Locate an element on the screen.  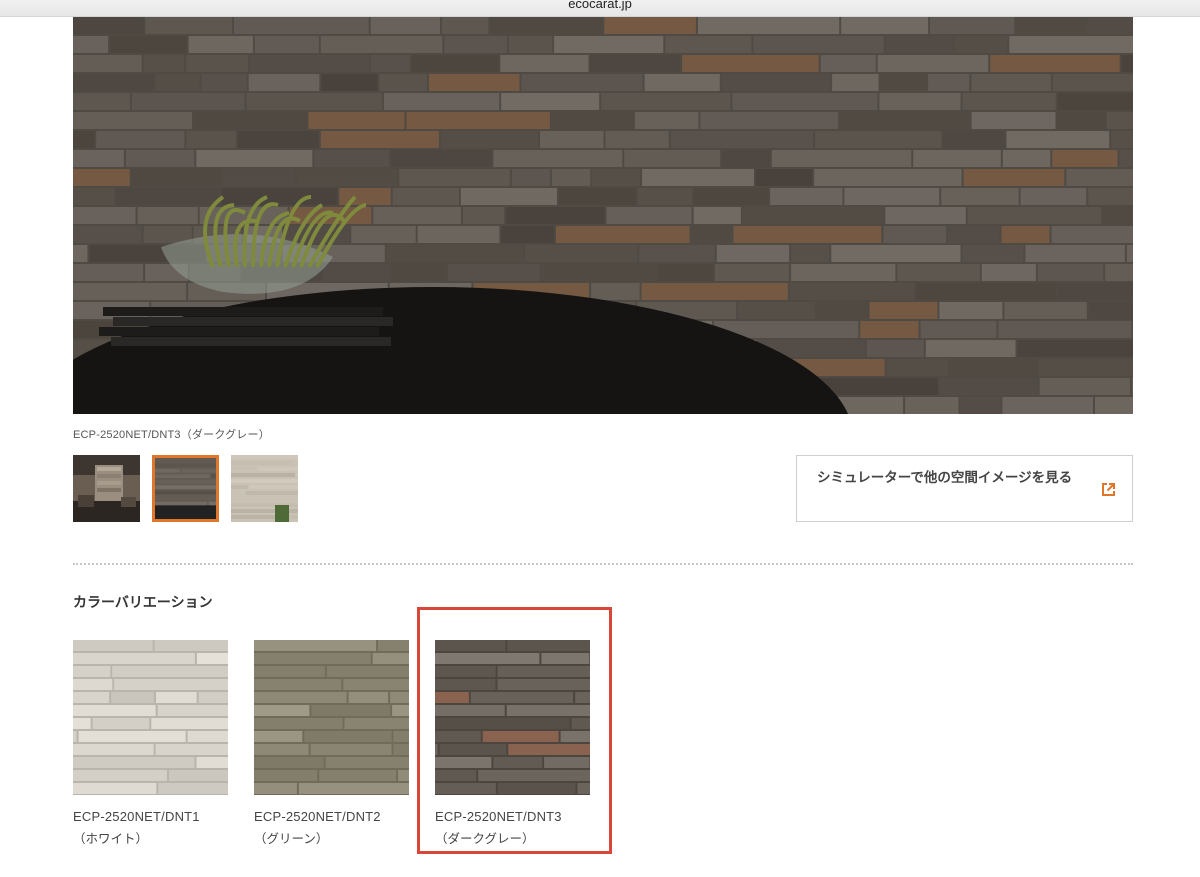
thumbnail-room-scene is located at coordinates (106, 488).